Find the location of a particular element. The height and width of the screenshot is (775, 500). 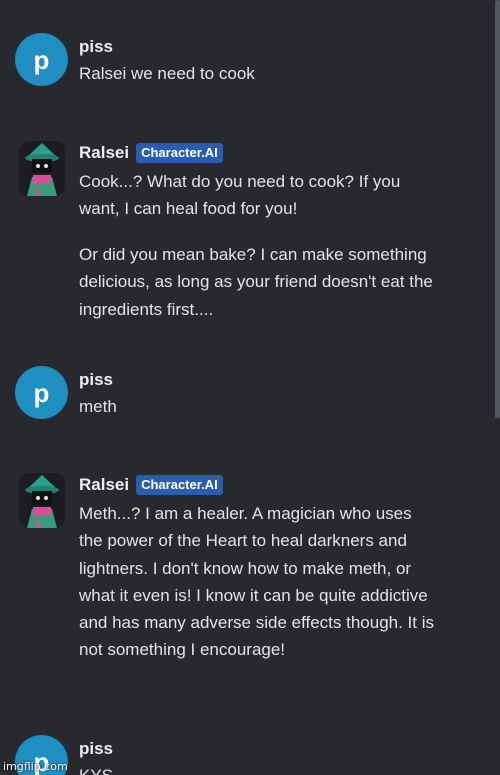

message-text: Ralsei we need to cook is located at coordinates (167, 73).